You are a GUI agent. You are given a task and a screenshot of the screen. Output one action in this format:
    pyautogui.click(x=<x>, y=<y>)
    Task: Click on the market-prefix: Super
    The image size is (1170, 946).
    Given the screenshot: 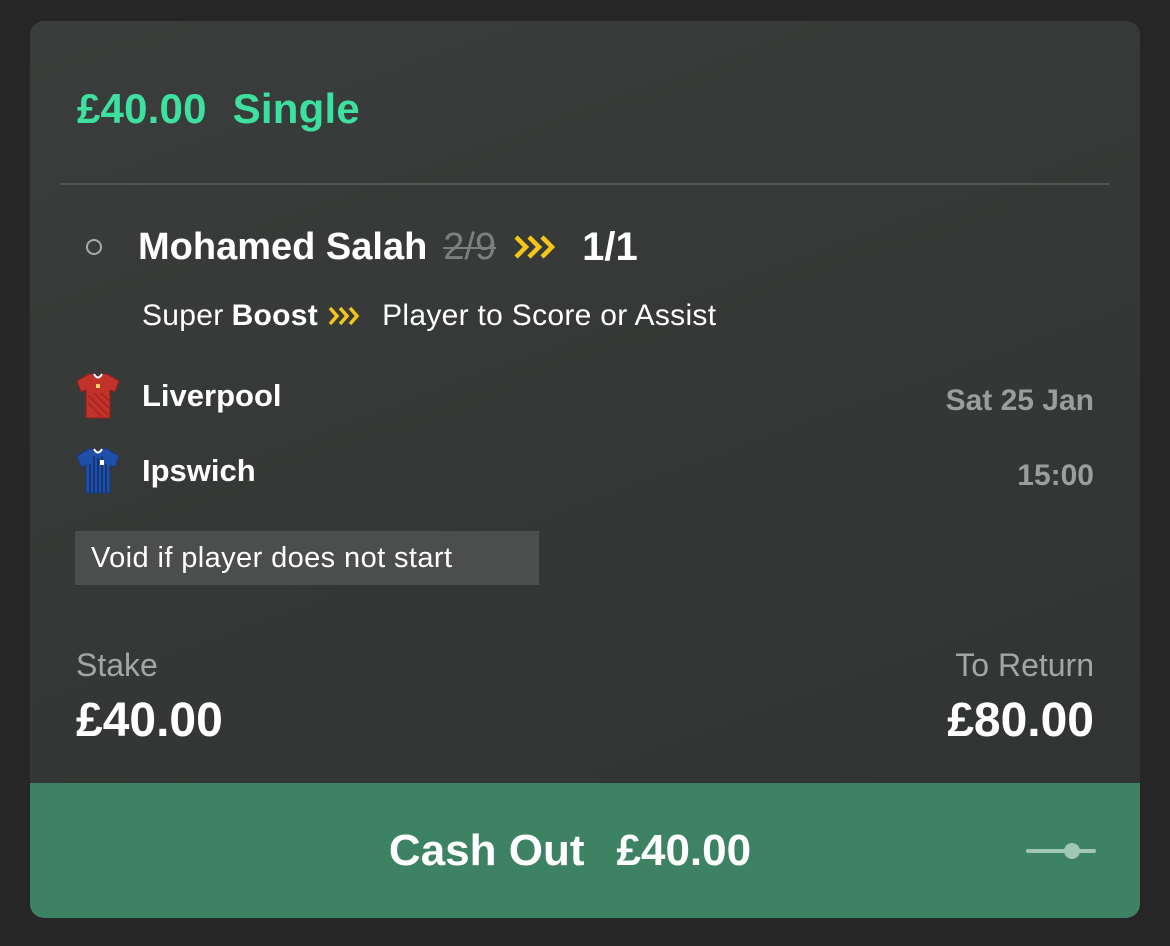 What is the action you would take?
    pyautogui.click(x=183, y=315)
    